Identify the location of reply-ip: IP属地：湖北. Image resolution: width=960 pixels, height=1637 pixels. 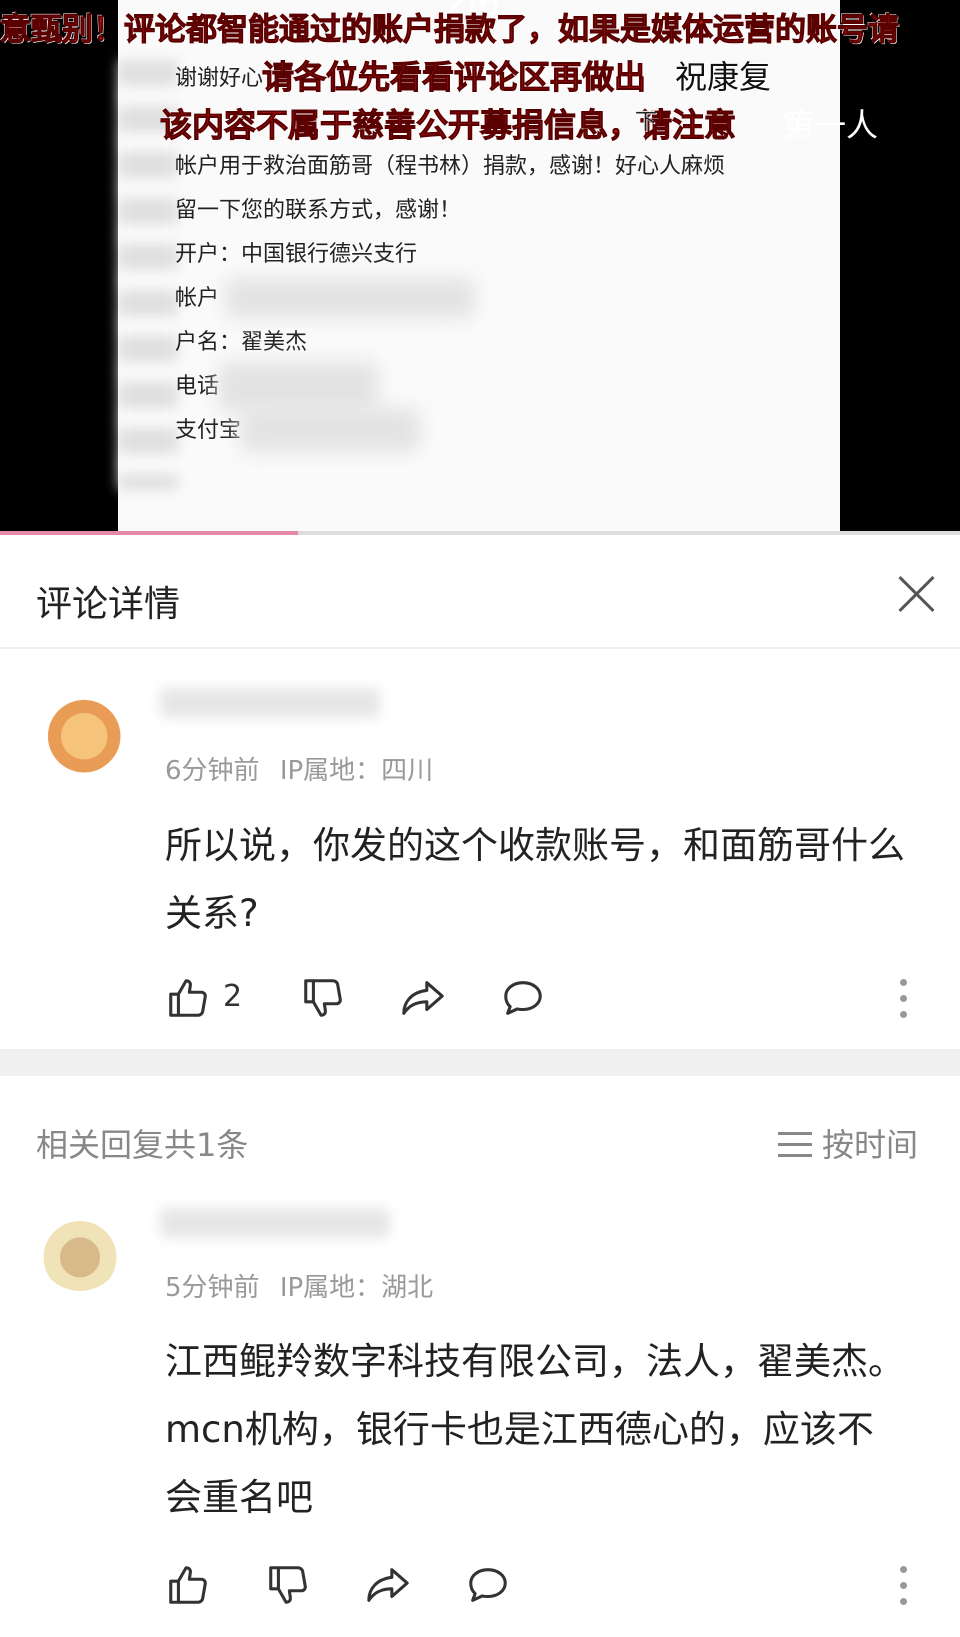
(356, 1288).